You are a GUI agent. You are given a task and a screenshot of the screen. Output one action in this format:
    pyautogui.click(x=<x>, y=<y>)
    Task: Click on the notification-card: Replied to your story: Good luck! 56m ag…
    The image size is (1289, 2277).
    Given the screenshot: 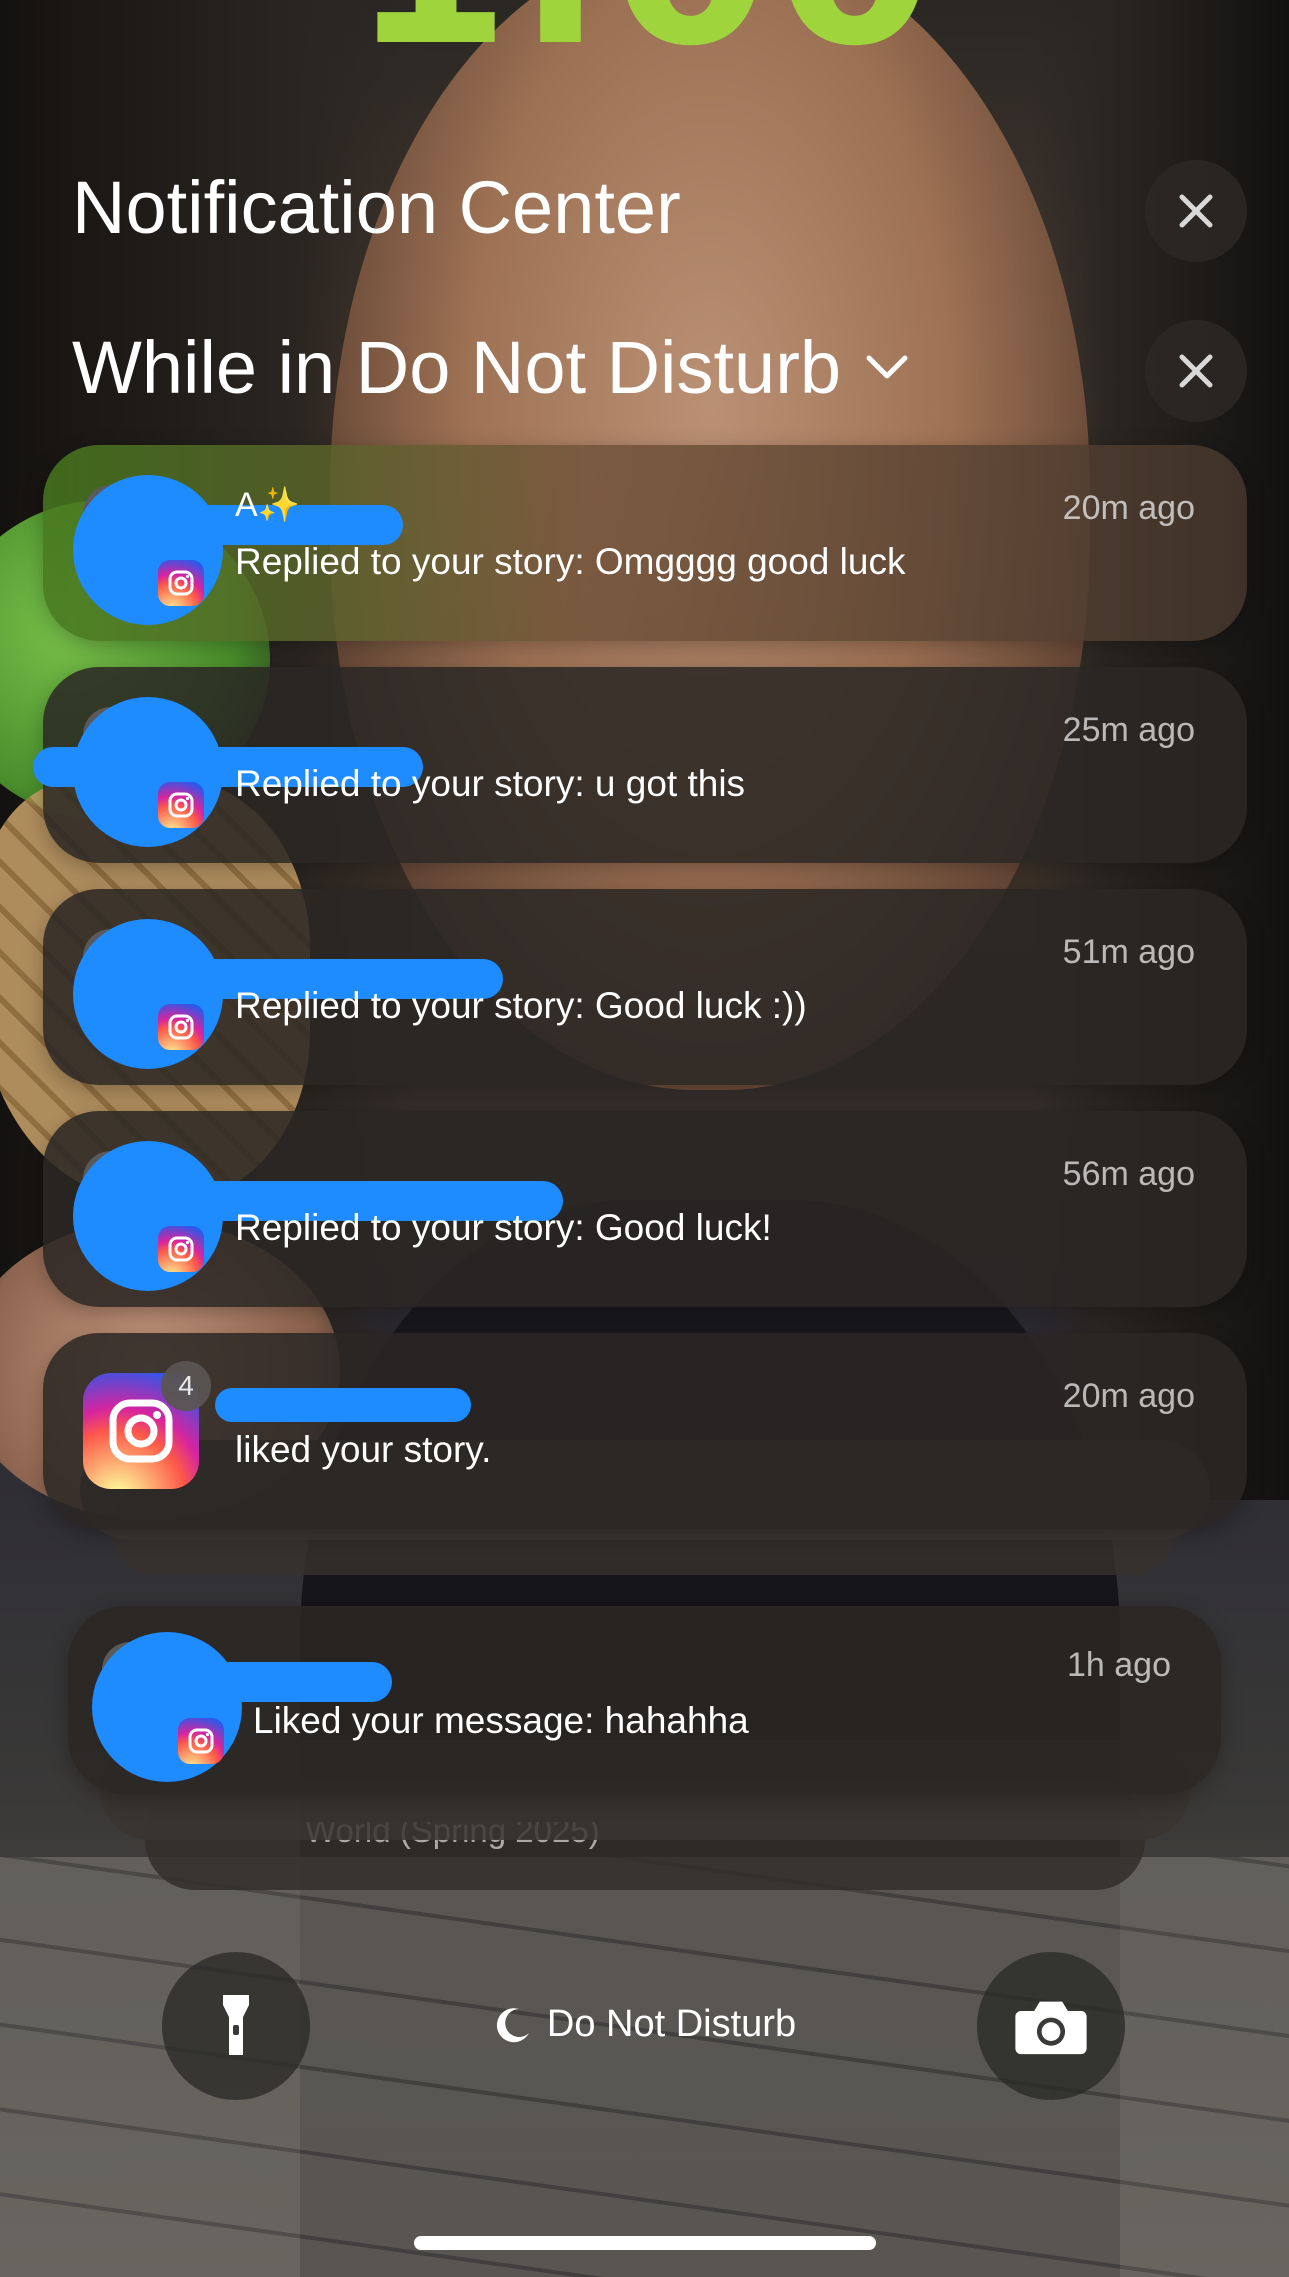 What is the action you would take?
    pyautogui.click(x=645, y=1209)
    